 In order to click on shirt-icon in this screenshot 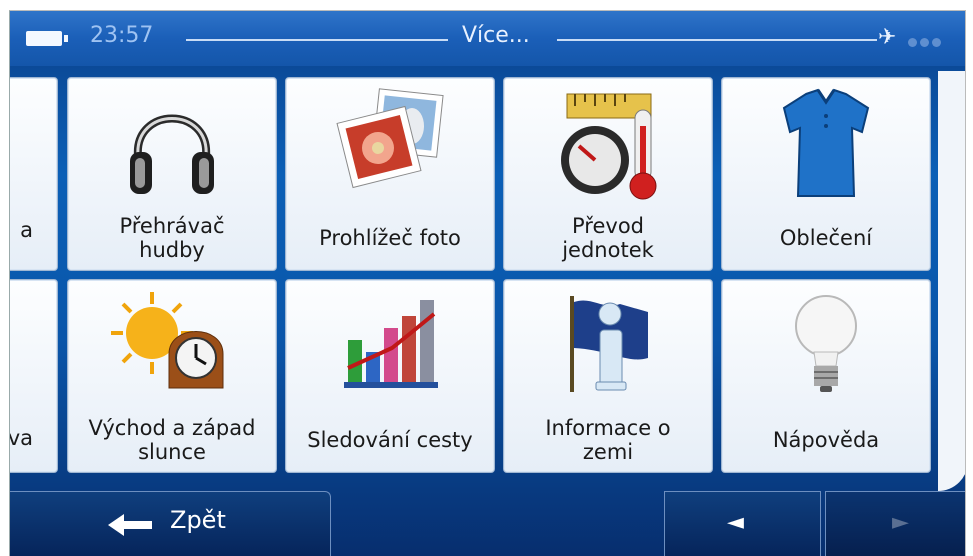, I will do `click(826, 142)`.